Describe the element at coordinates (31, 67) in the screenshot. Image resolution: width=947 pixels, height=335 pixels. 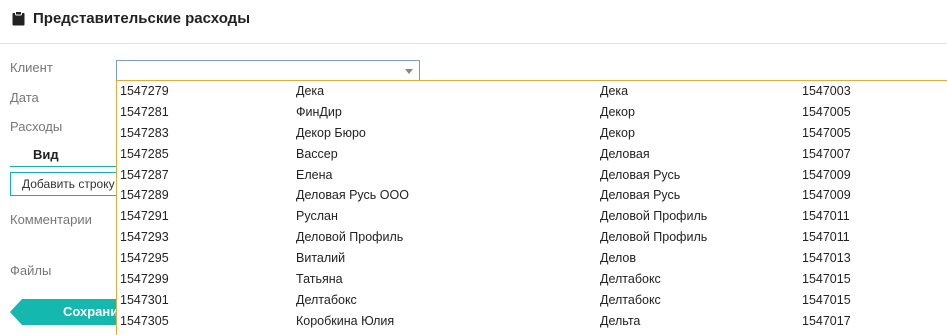
I see `client-label: Клиент` at that location.